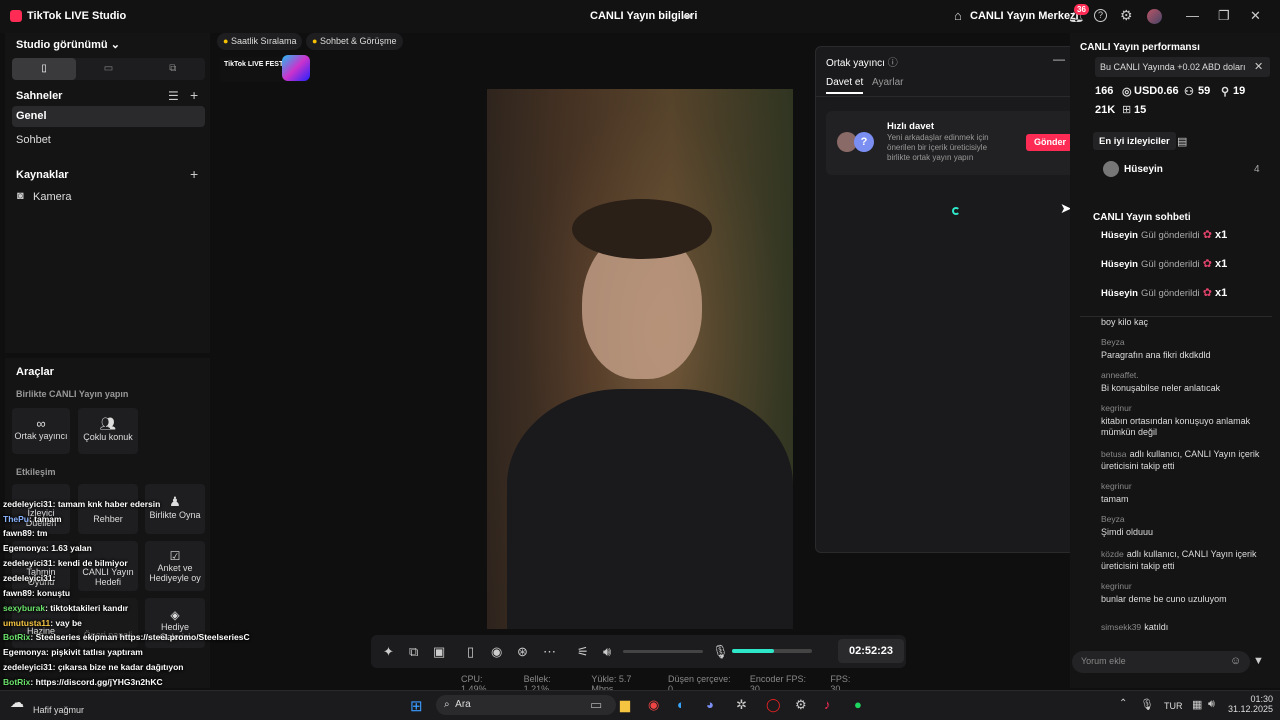  I want to click on chrome-icon: ◉, so click(653, 705).